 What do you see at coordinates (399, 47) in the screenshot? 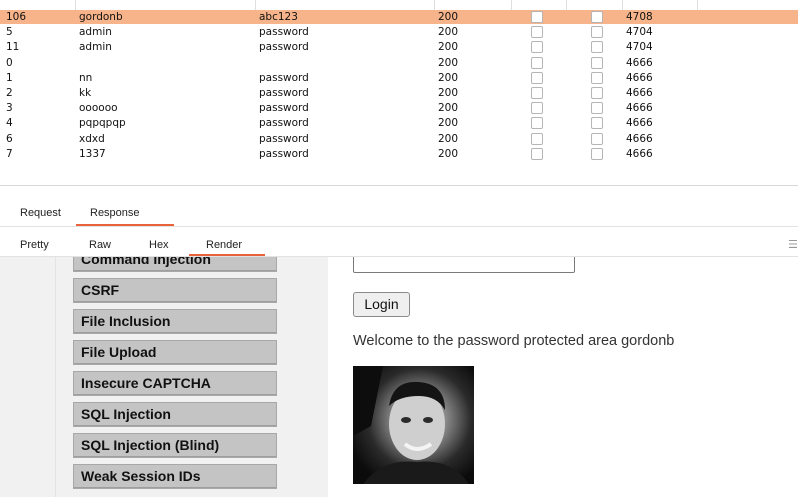
I see `result-row: 11 admin password 200 4704` at bounding box center [399, 47].